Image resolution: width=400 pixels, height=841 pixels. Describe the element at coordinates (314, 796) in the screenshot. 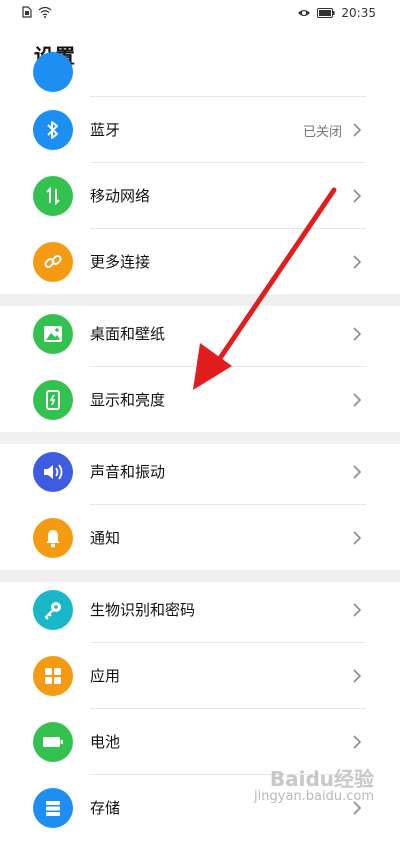

I see `watermark-url: jingyan.baidu.com` at that location.